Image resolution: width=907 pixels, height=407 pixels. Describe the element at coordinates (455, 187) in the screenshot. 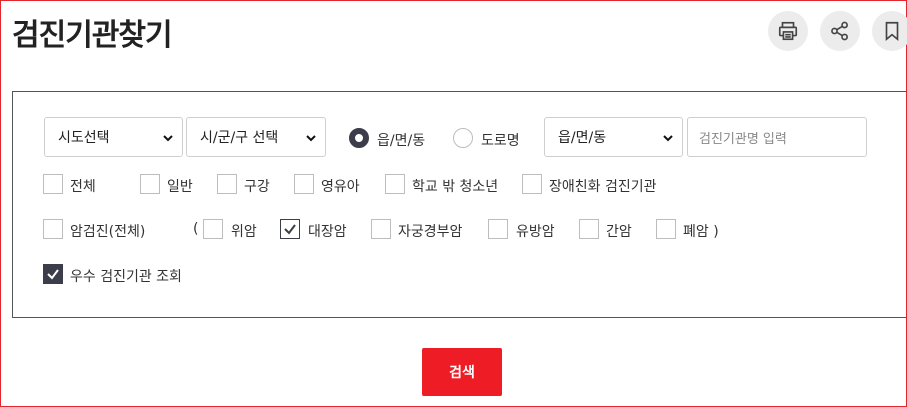

I see `checkbox-out-of-school-youth-label: 학교 밖 청소년` at that location.